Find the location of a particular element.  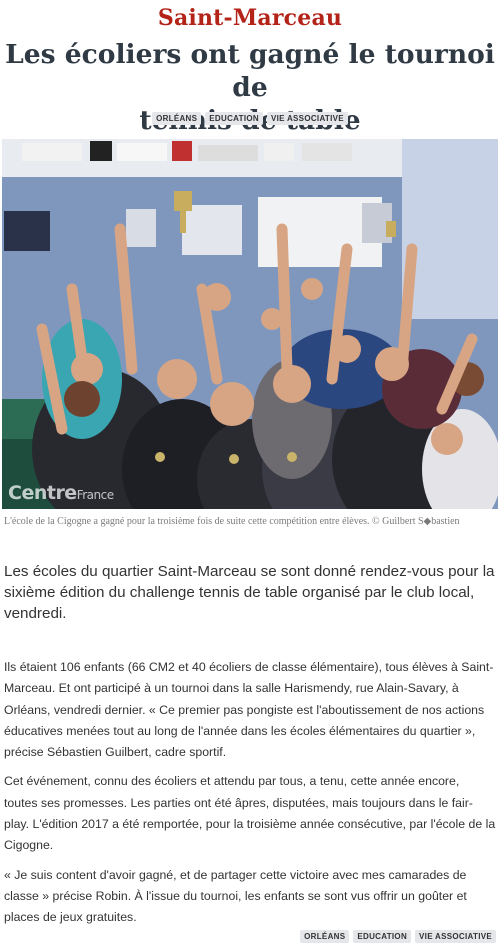

headline-line-1: Les écoliers ont gagné le tournoi de is located at coordinates (250, 71).